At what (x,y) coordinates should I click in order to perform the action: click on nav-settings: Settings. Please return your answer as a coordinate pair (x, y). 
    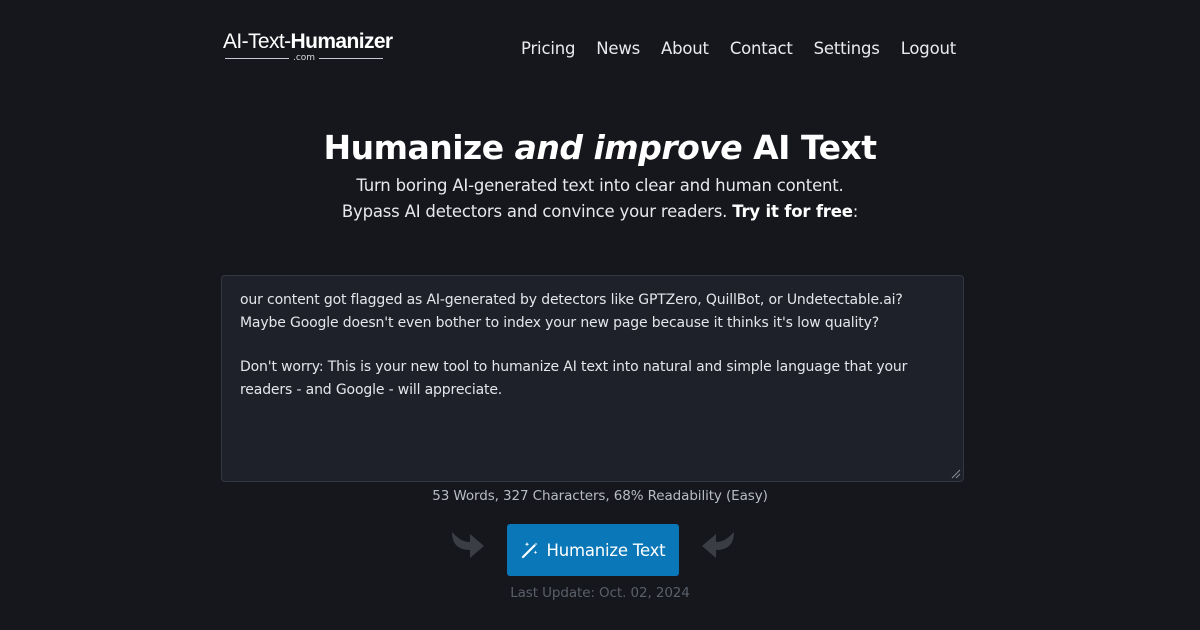
    Looking at the image, I should click on (847, 49).